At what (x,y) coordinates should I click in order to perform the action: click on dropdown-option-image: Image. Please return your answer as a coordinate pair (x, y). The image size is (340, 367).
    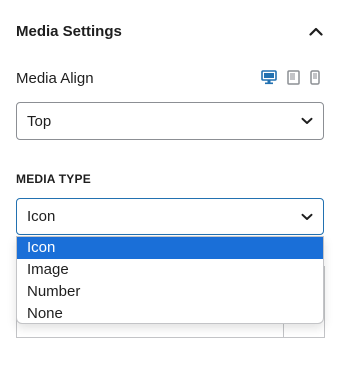
    Looking at the image, I should click on (170, 270).